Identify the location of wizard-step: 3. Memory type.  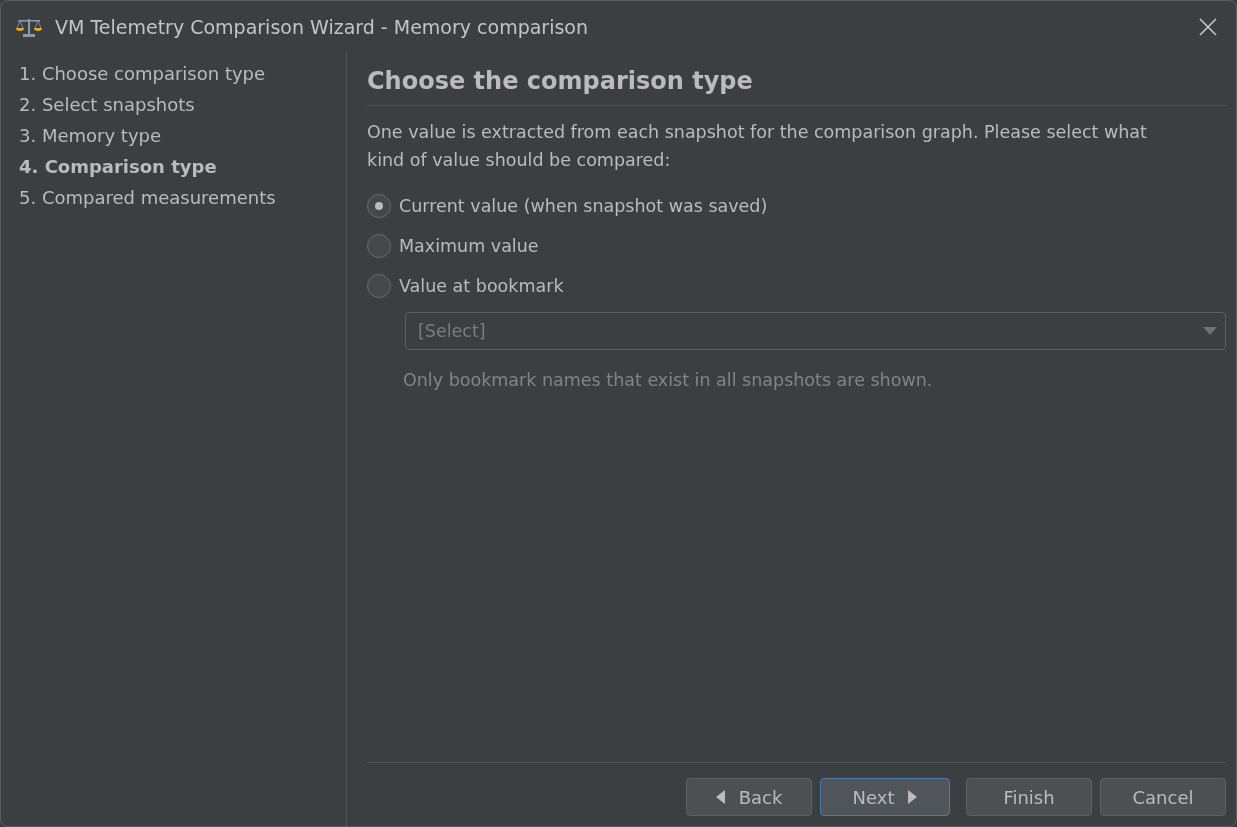
(182, 136).